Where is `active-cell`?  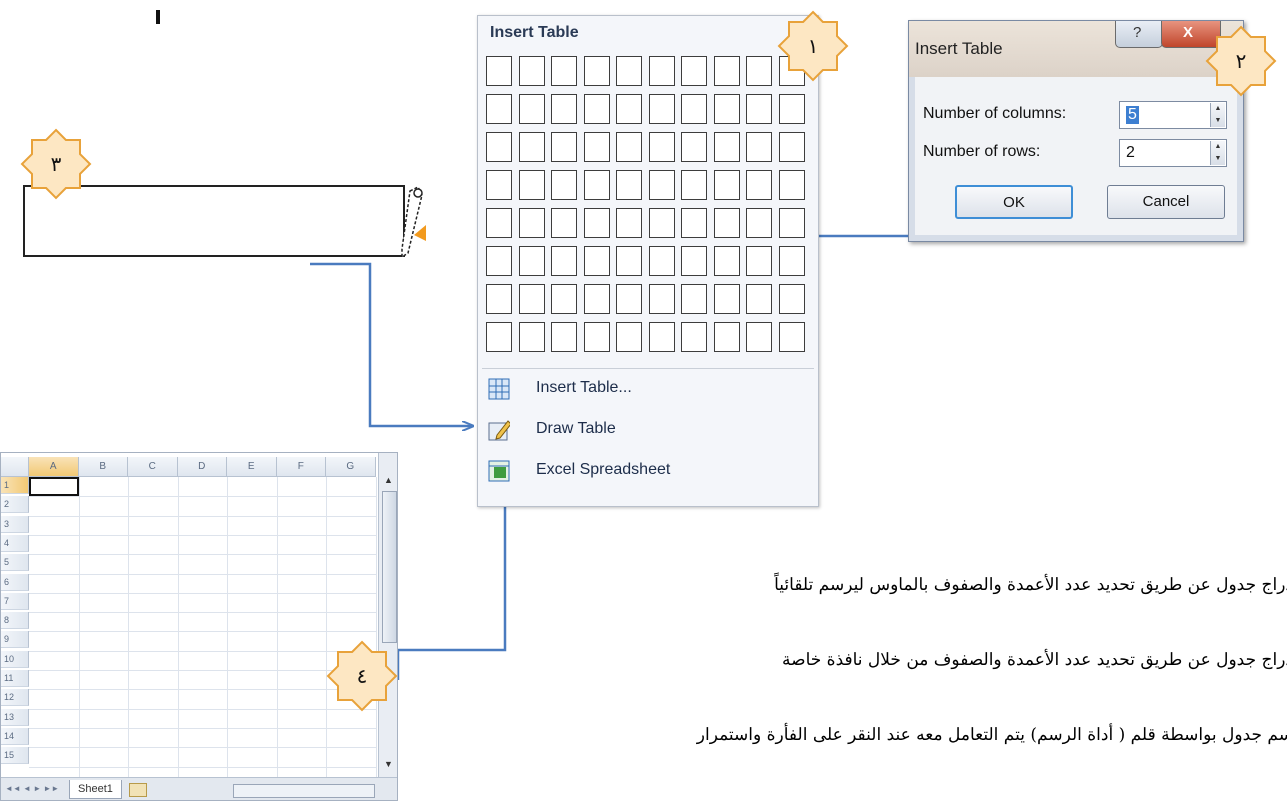
active-cell is located at coordinates (54, 486).